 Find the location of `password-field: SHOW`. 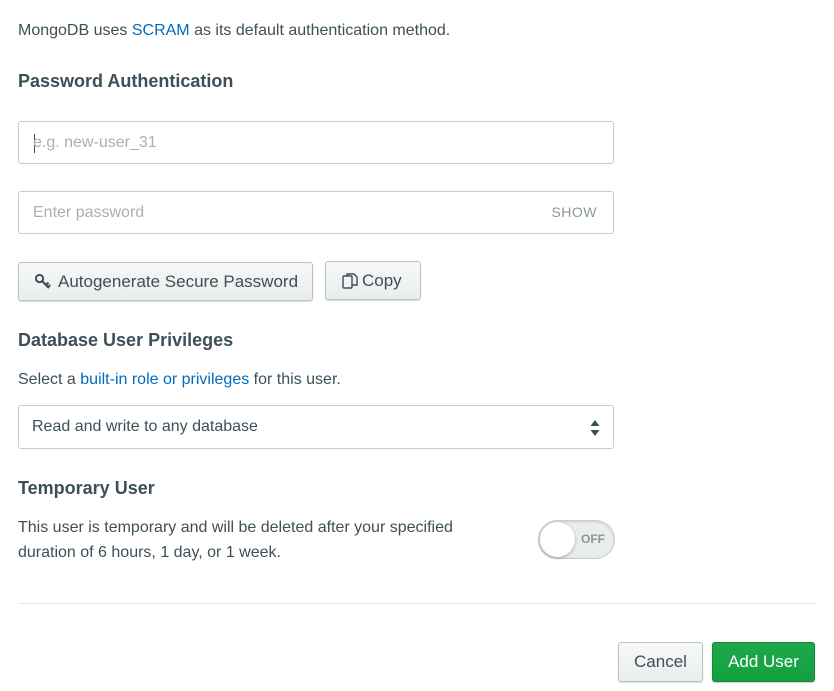

password-field: SHOW is located at coordinates (316, 212).